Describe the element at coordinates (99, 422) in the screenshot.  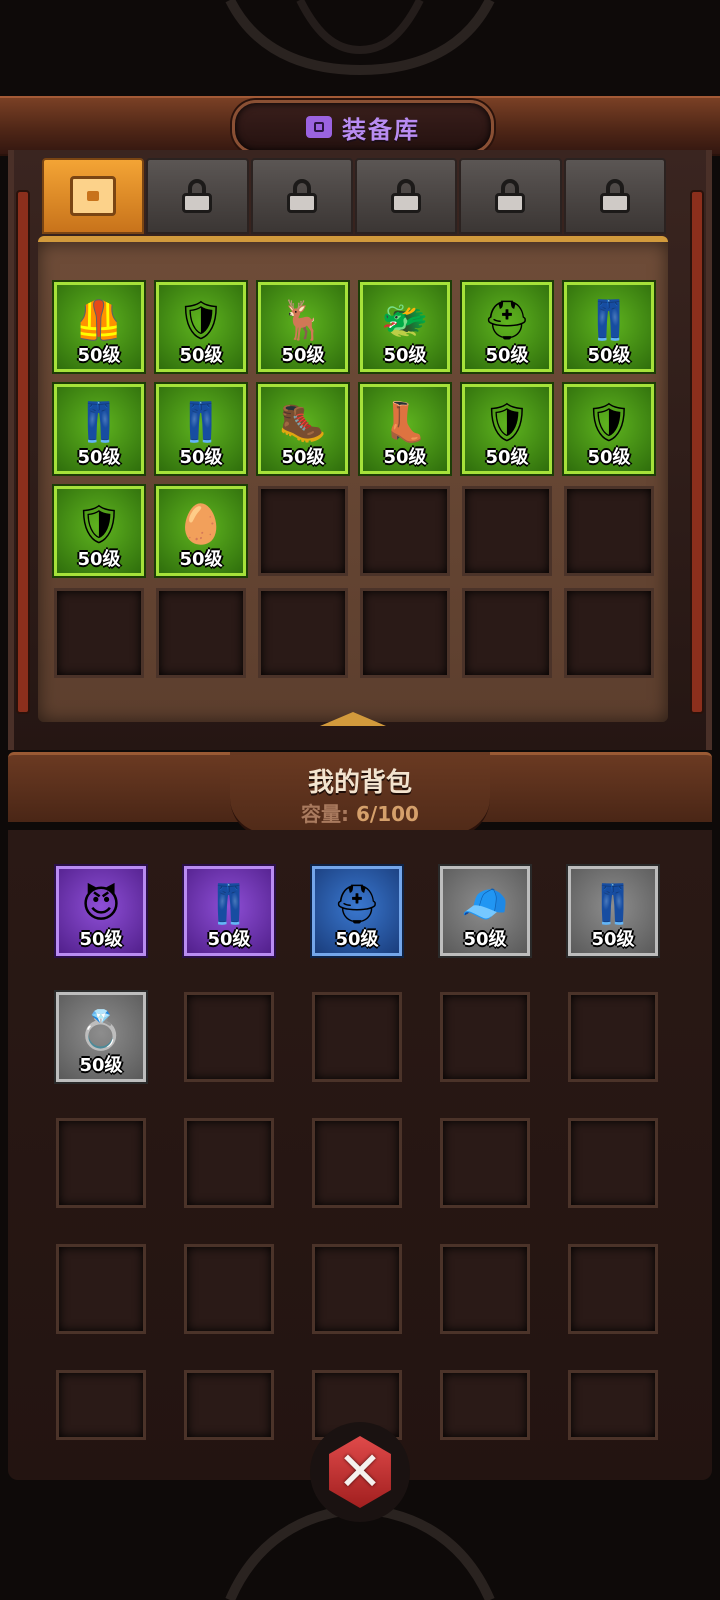
I see `green-leggings-icon: 👖` at that location.